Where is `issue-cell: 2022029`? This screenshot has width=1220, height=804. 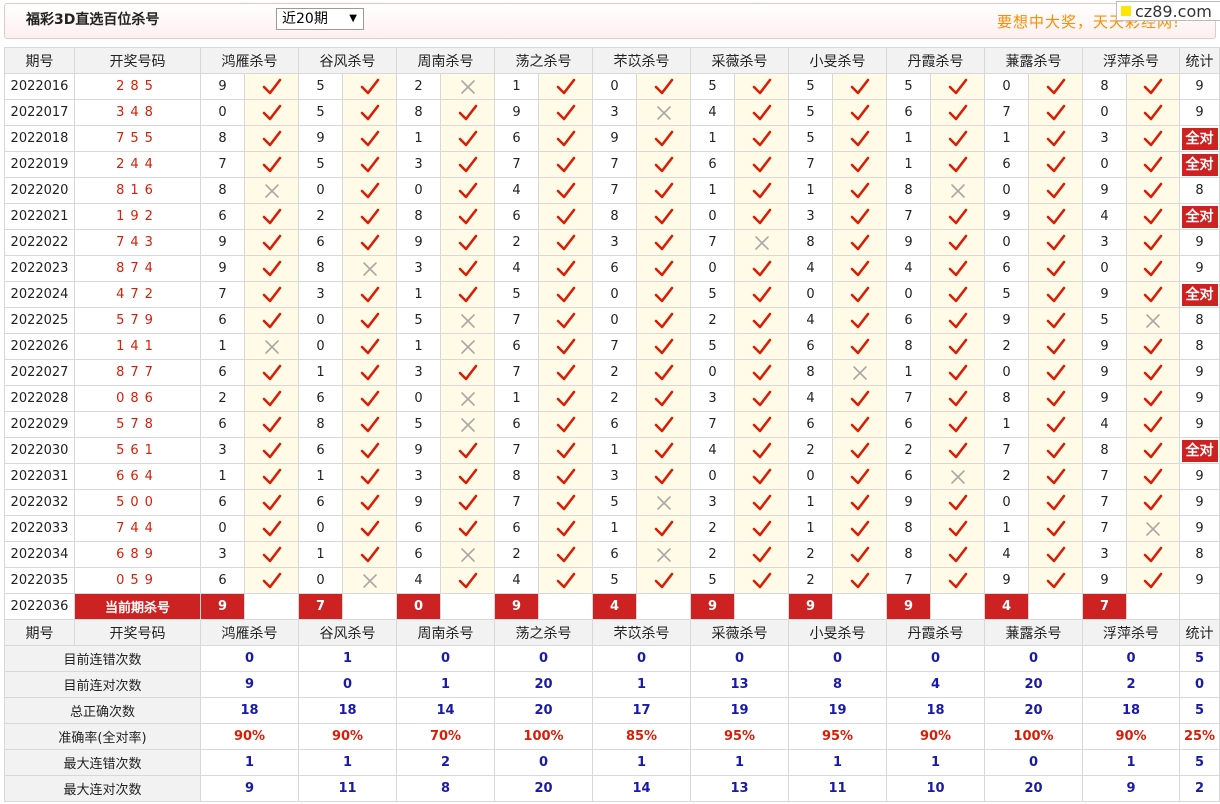
issue-cell: 2022029 is located at coordinates (39, 424).